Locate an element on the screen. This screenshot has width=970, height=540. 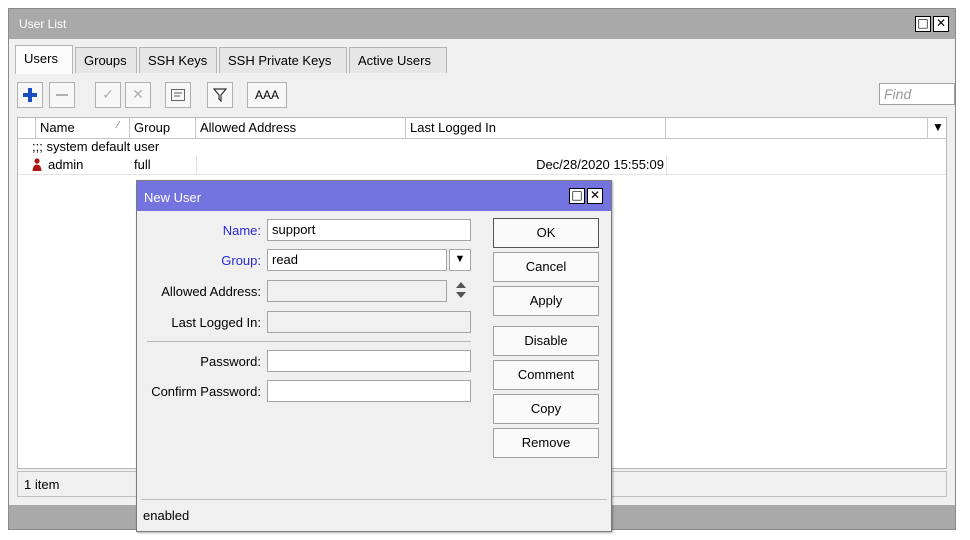
window-titlebar: User List □ ✕ is located at coordinates (482, 24).